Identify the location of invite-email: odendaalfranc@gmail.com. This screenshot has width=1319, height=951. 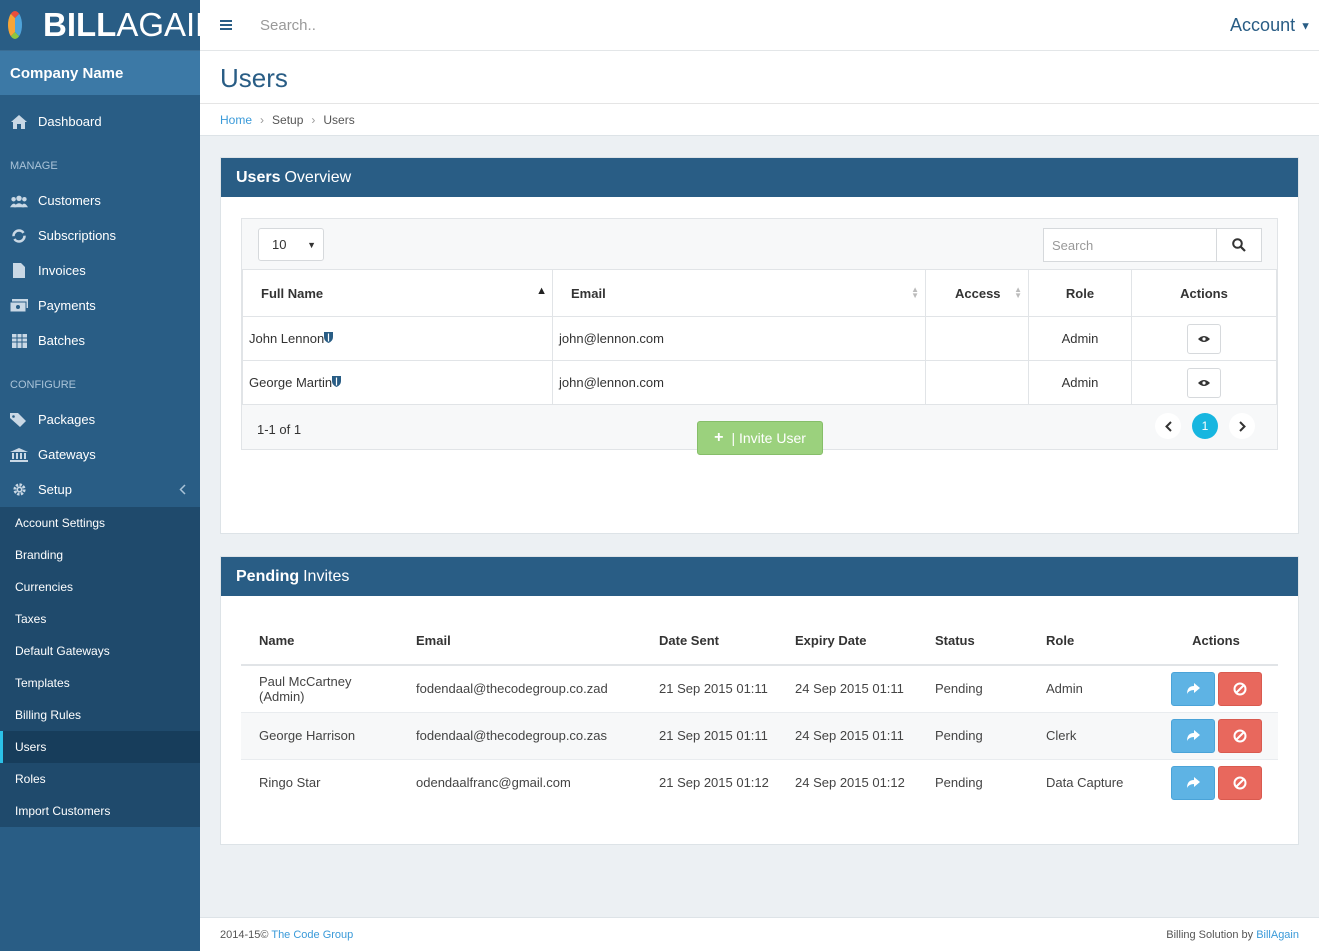
(519, 782).